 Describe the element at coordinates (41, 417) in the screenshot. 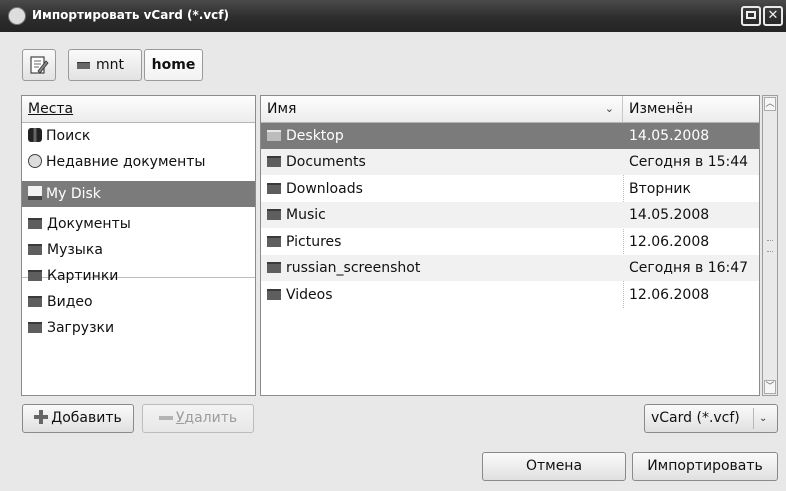

I see `plus-icon` at that location.